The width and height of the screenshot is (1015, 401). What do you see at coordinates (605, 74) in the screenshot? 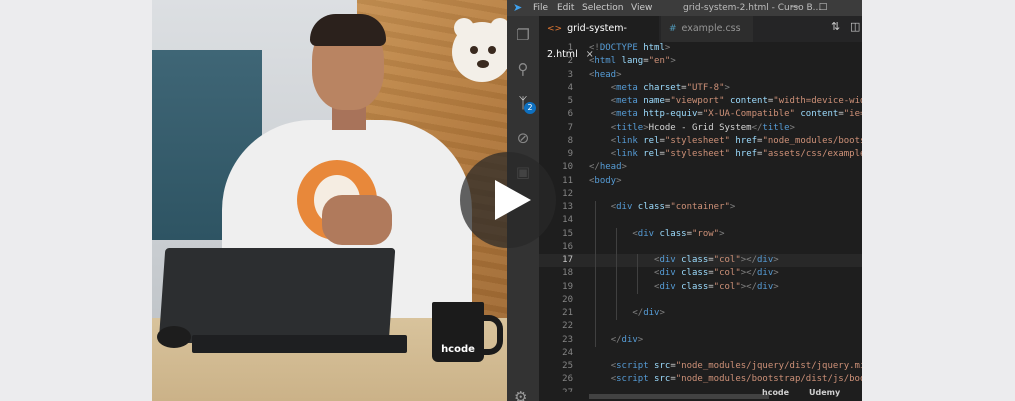
I see `code-text: <head>` at bounding box center [605, 74].